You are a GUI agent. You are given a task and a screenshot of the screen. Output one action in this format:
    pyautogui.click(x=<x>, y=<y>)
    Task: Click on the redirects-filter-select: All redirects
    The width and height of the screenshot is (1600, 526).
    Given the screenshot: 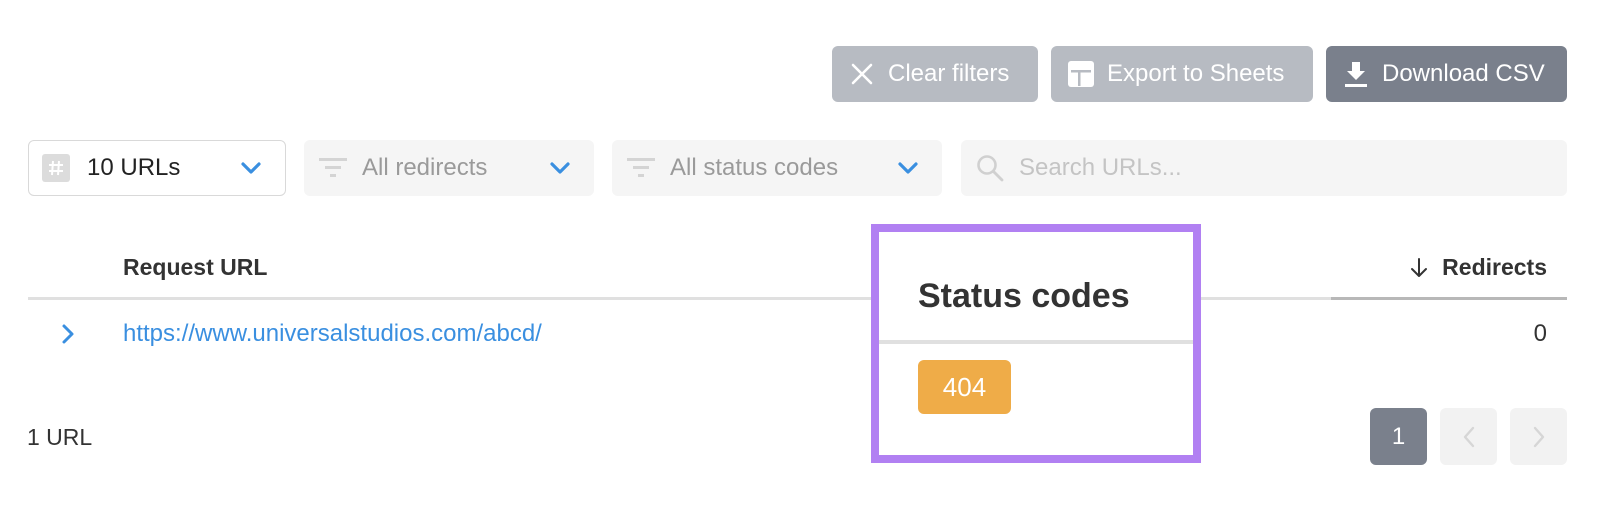 What is the action you would take?
    pyautogui.click(x=449, y=168)
    